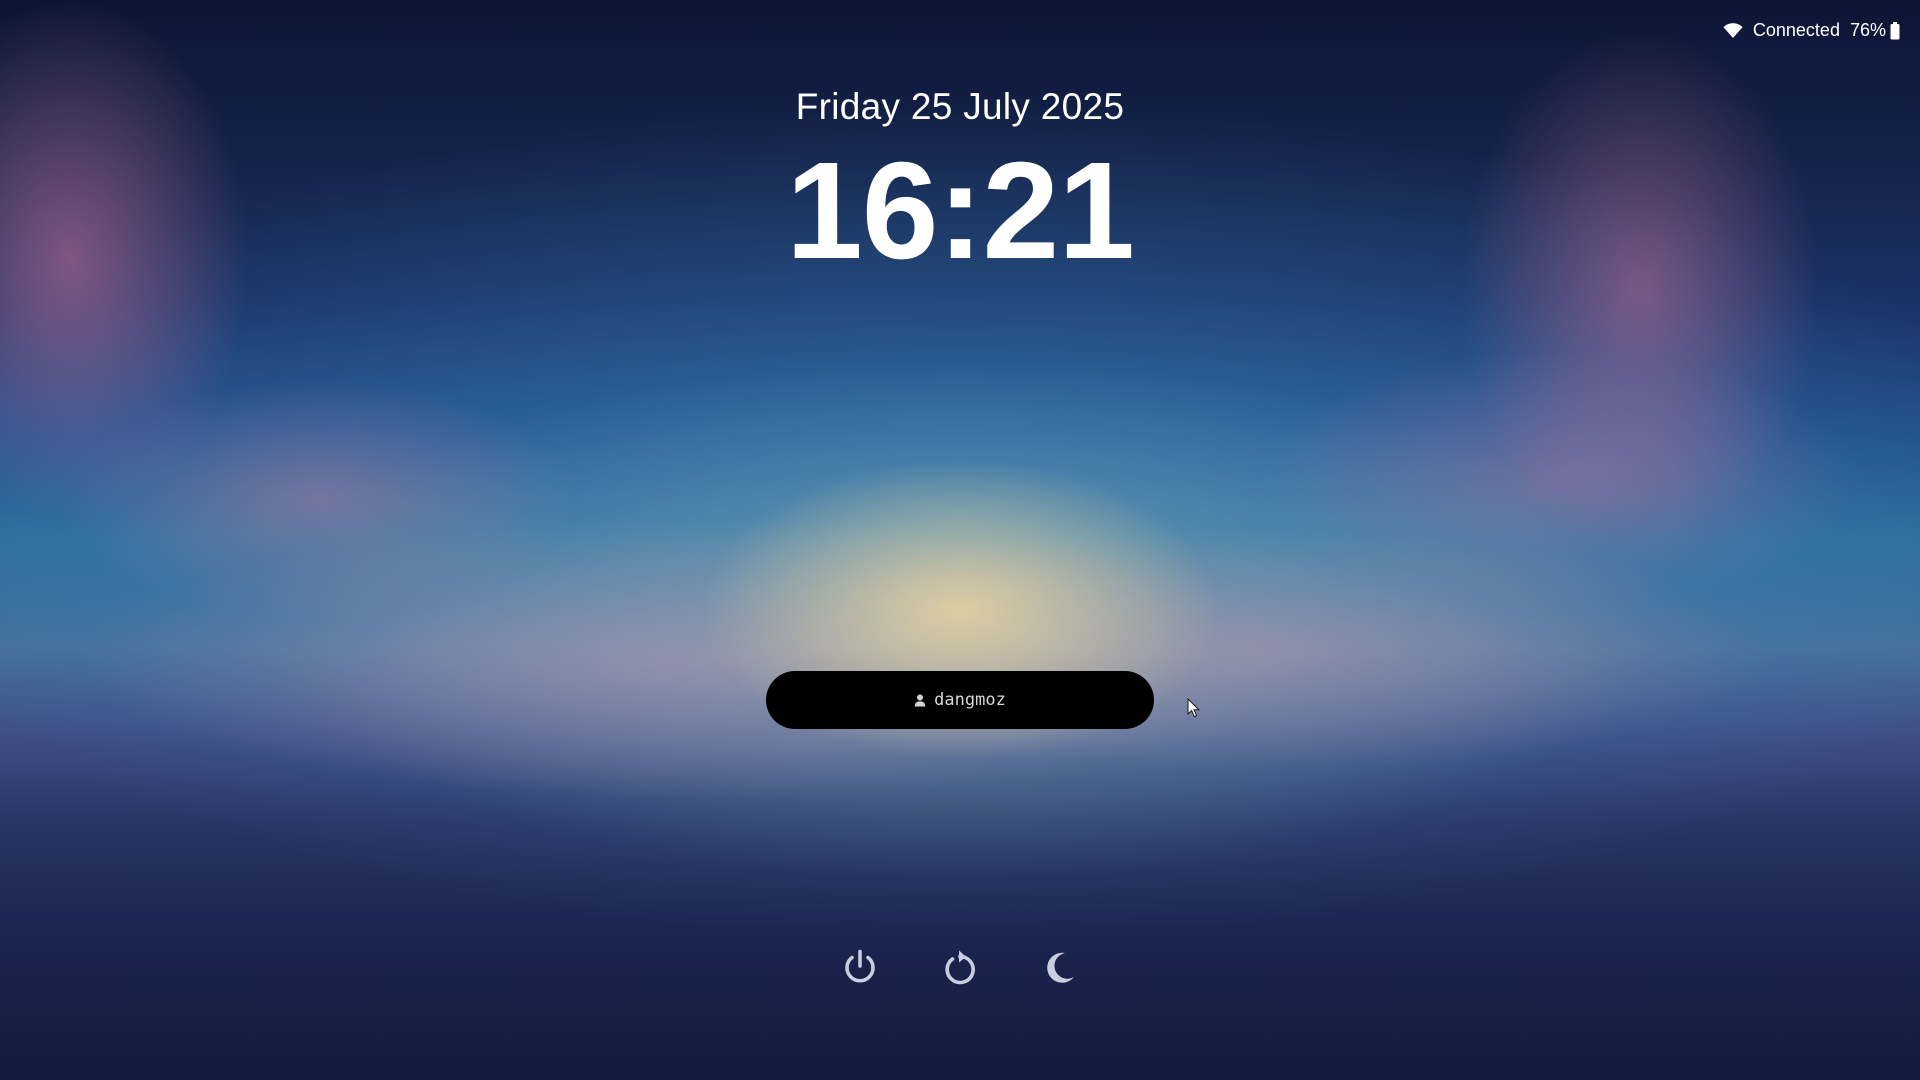 The image size is (1920, 1080). Describe the element at coordinates (1796, 30) in the screenshot. I see `network-status-label: Connected` at that location.